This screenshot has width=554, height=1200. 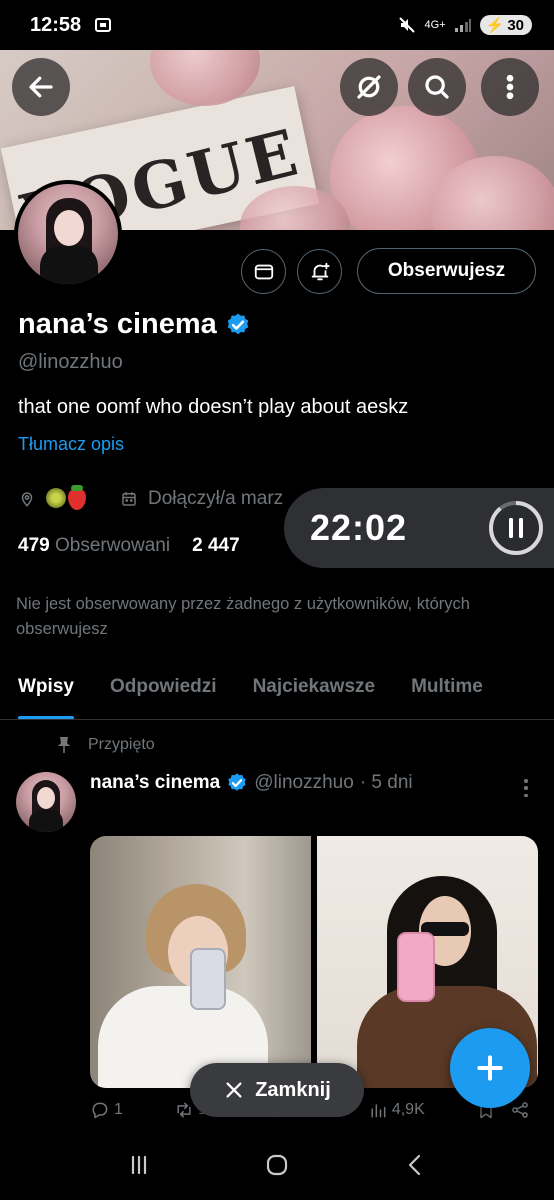 I want to click on follow-stats: 479 Obserwowani 2 447, so click(x=129, y=546).